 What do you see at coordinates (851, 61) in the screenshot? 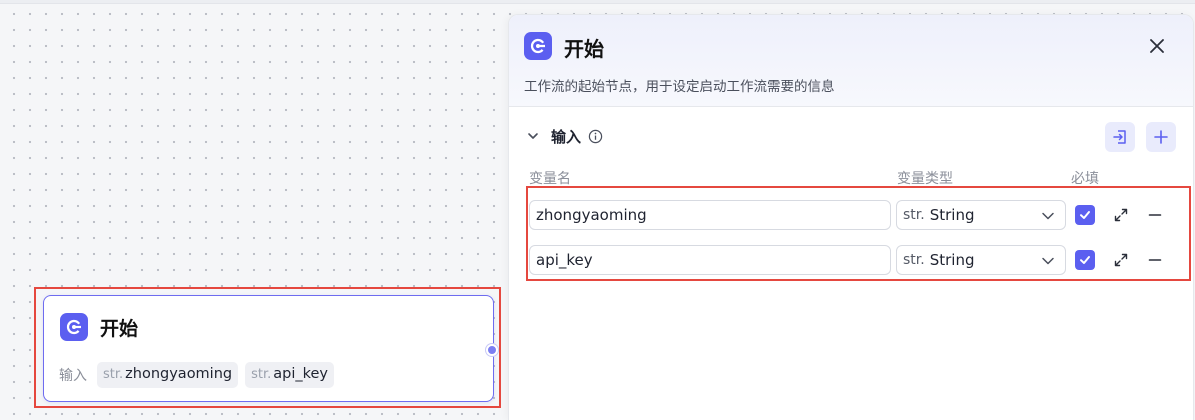
I see `panel-header: 开始 工作流的起始节点，用于设定启动工作流需要的信息` at bounding box center [851, 61].